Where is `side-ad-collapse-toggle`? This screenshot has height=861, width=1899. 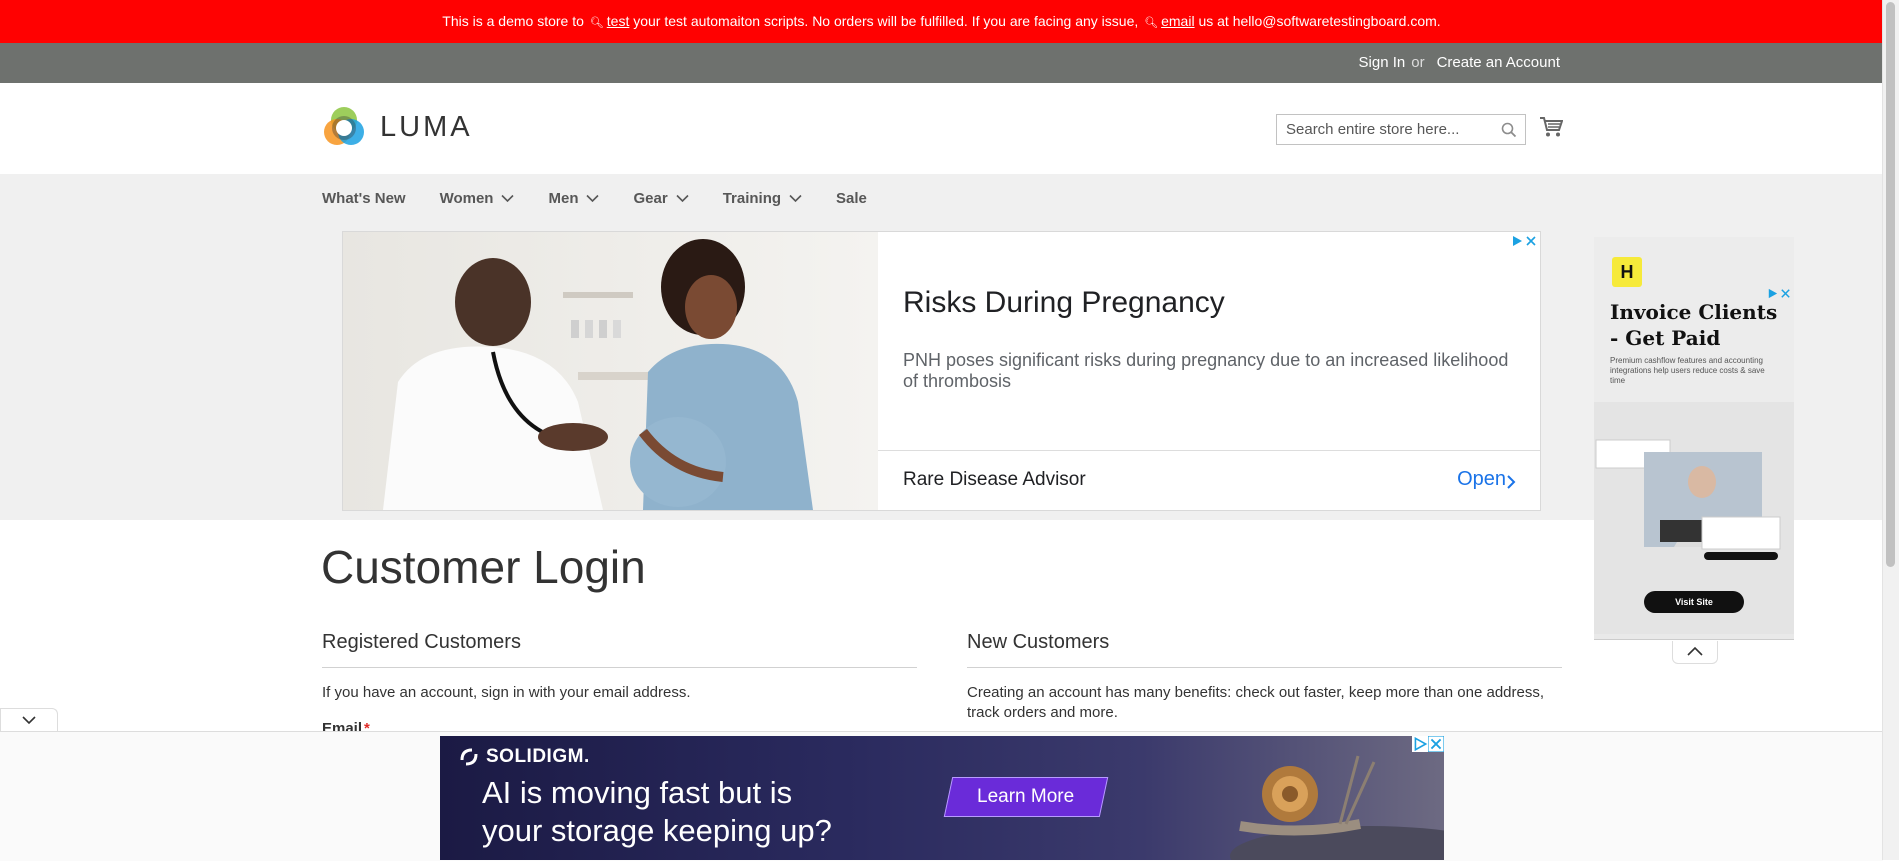 side-ad-collapse-toggle is located at coordinates (1695, 652).